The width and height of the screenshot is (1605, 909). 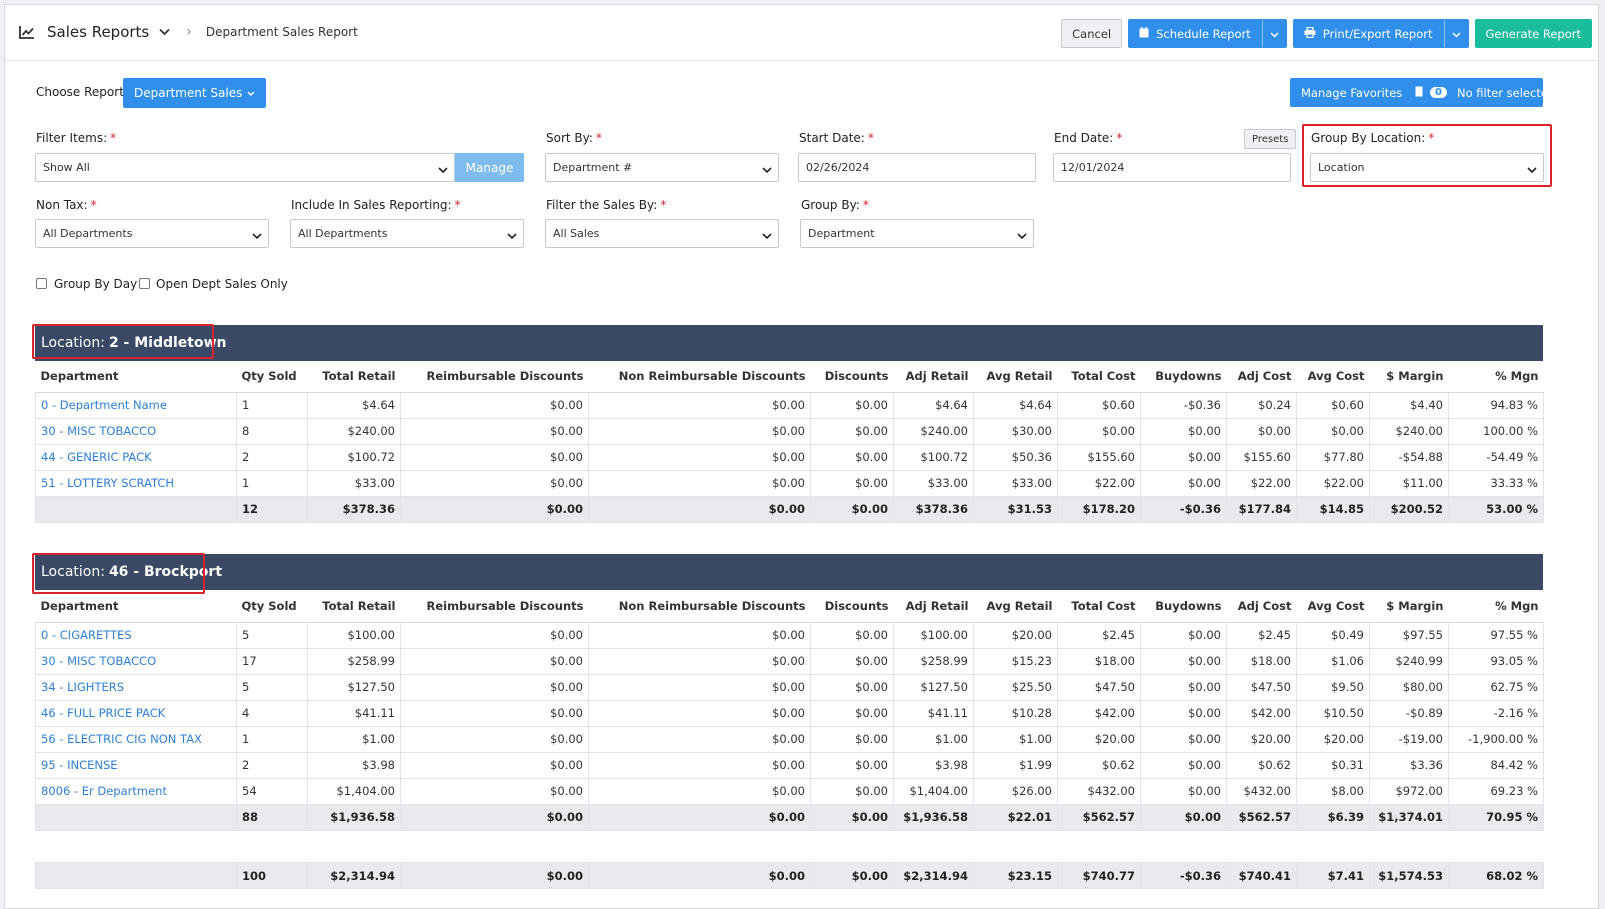 What do you see at coordinates (407, 233) in the screenshot?
I see `include-sales-select: All Departments` at bounding box center [407, 233].